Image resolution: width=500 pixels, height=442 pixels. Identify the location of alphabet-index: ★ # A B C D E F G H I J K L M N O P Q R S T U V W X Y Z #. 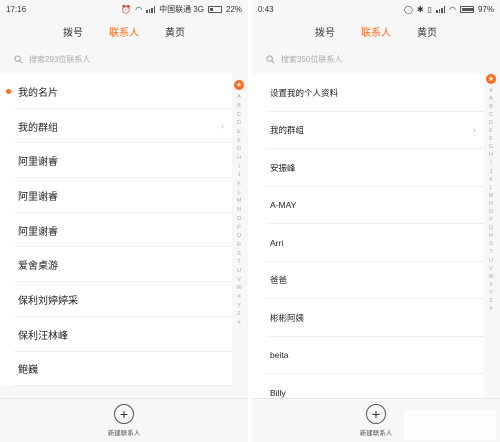
(491, 193).